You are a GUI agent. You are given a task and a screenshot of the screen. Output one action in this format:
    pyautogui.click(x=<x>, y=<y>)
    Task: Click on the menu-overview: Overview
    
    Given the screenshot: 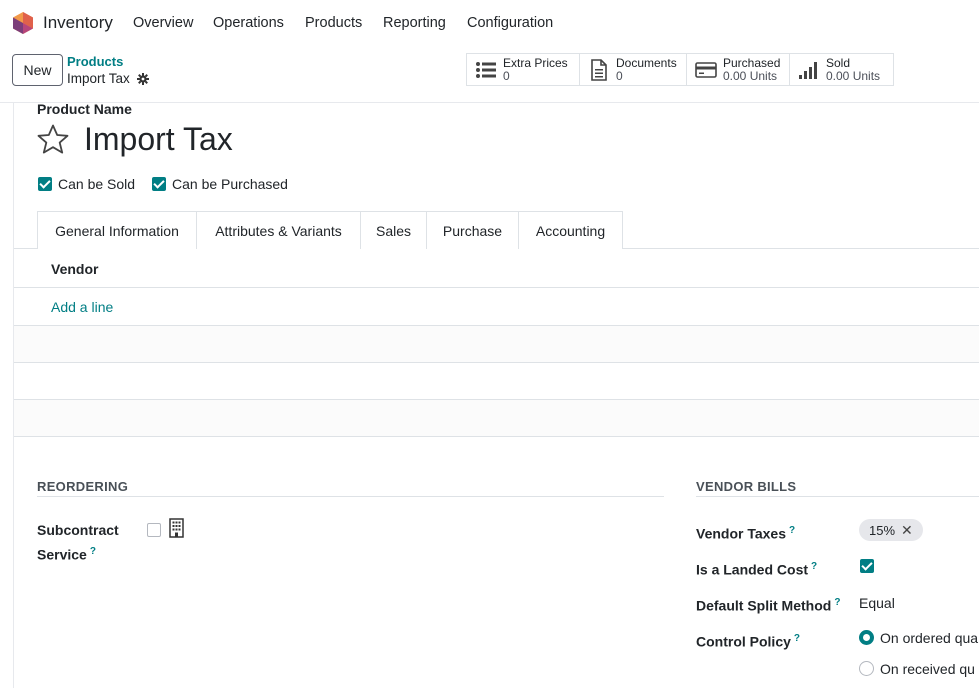 What is the action you would take?
    pyautogui.click(x=163, y=23)
    